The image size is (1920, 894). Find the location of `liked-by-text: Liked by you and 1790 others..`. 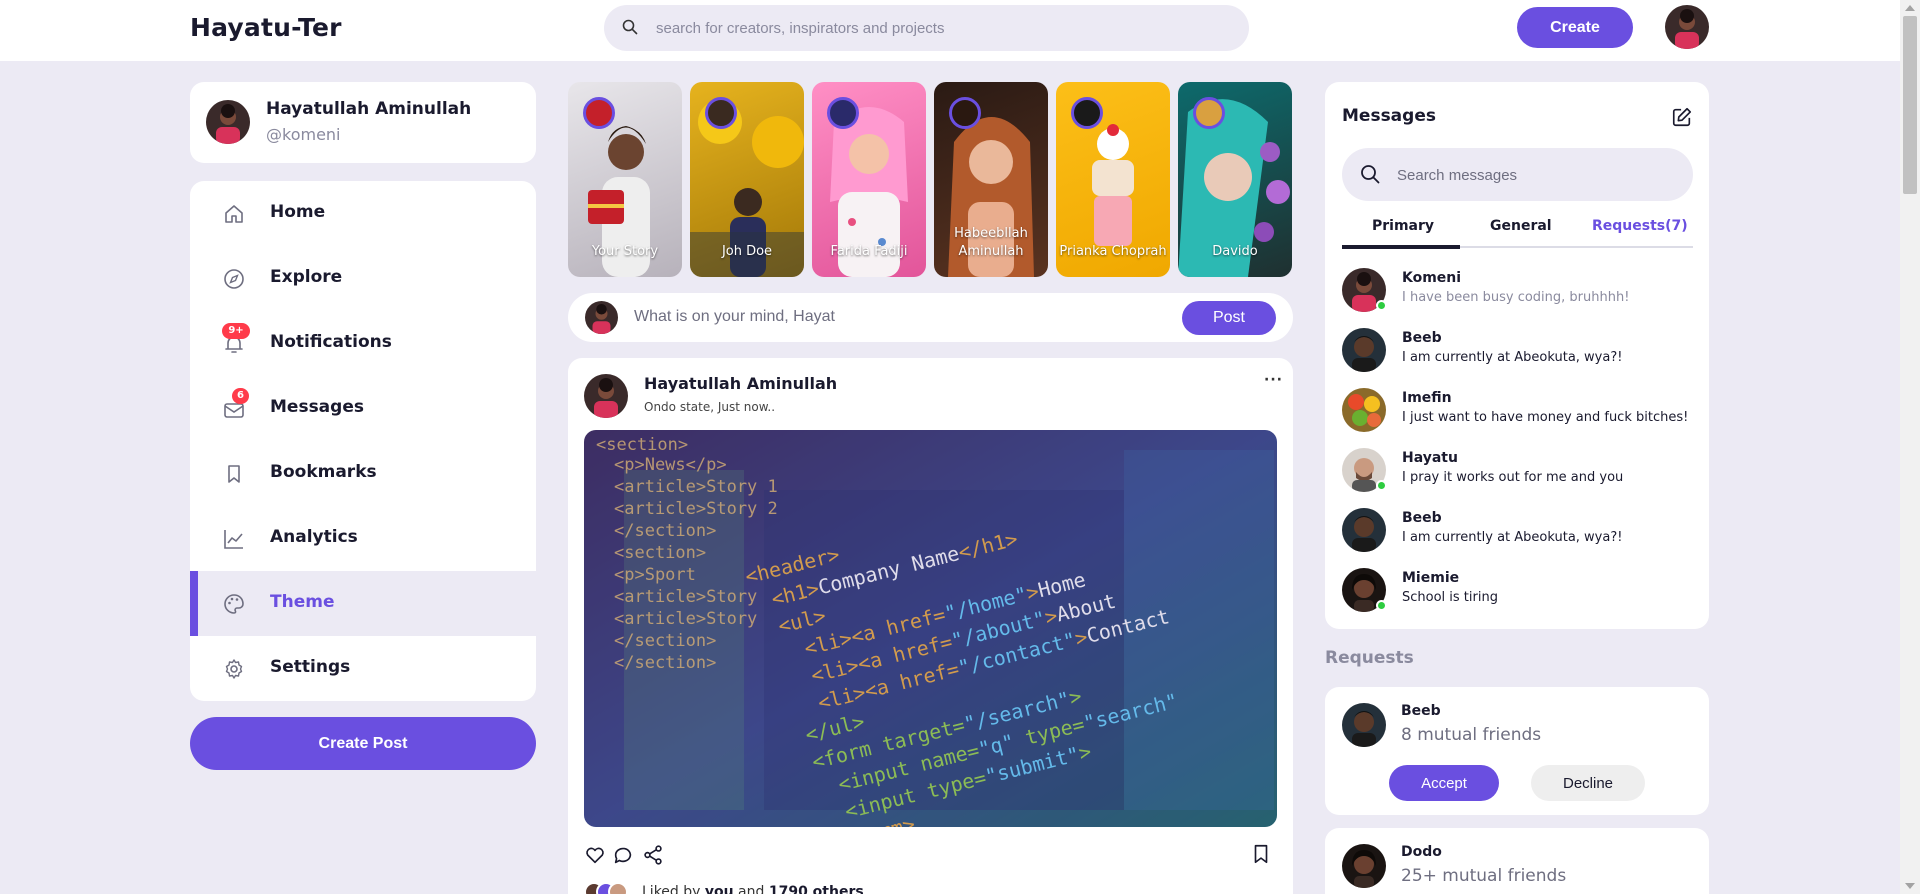

liked-by-text: Liked by you and 1790 others.. is located at coordinates (757, 889).